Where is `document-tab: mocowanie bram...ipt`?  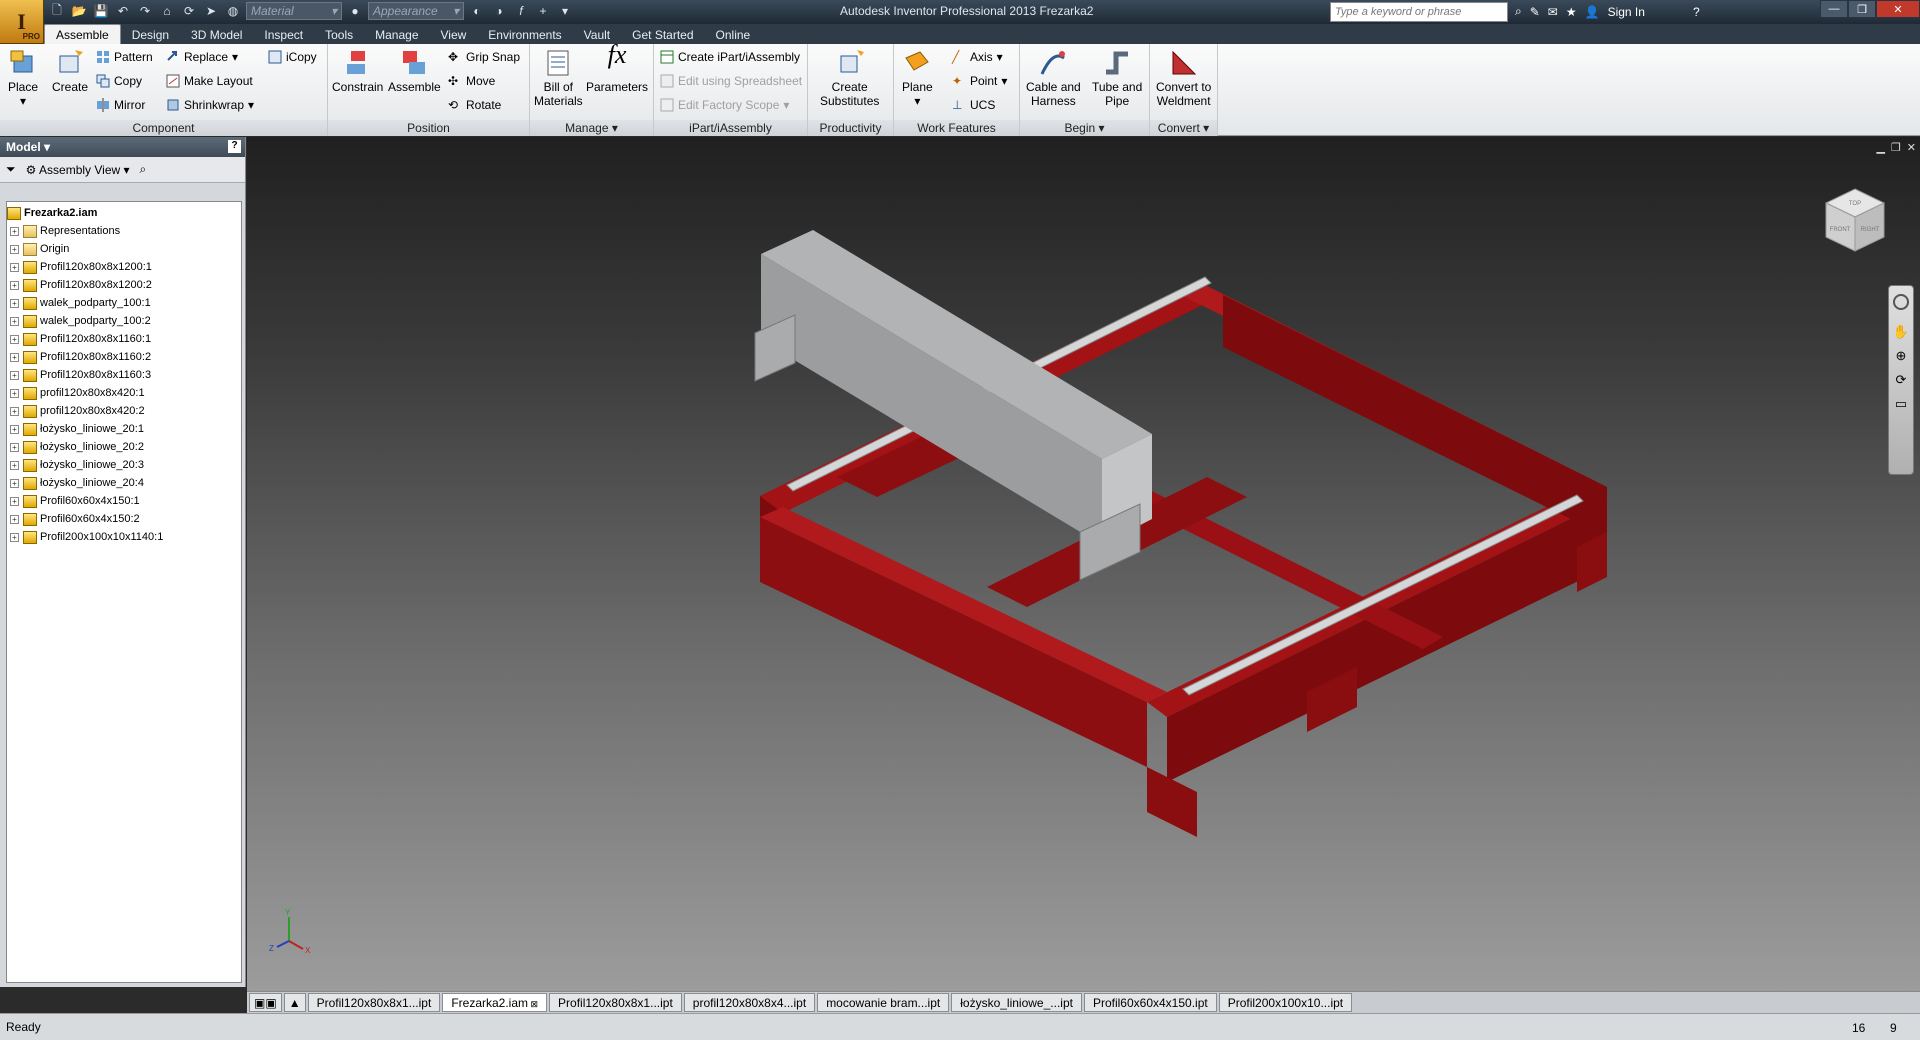
document-tab: mocowanie bram...ipt is located at coordinates (883, 1002).